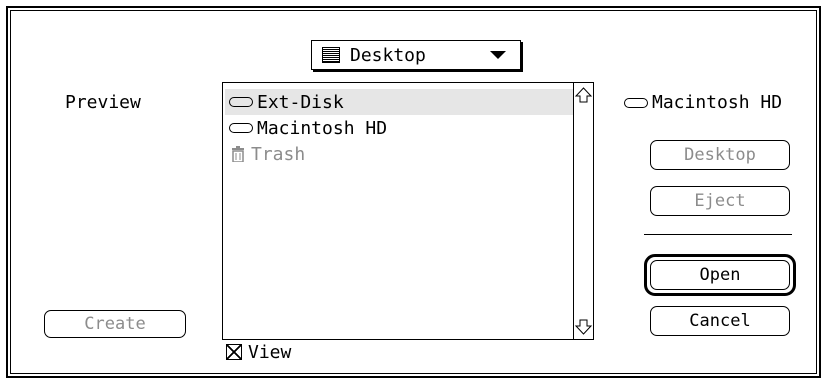 This screenshot has width=829, height=382. I want to click on vertical-scrollbar, so click(583, 211).